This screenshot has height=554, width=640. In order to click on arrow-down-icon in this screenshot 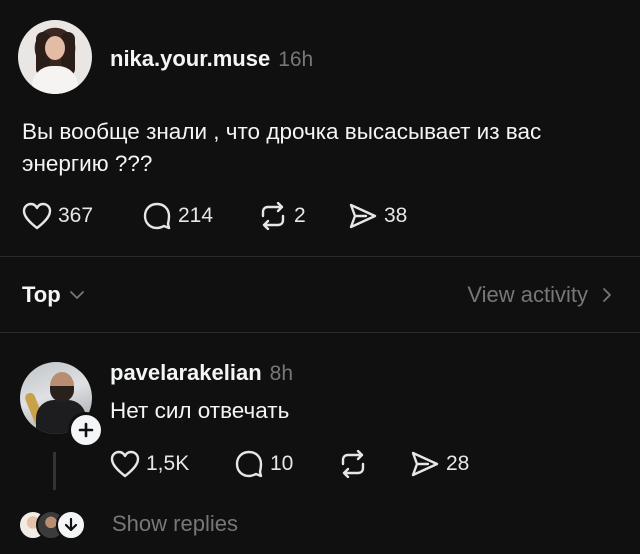, I will do `click(71, 524)`.